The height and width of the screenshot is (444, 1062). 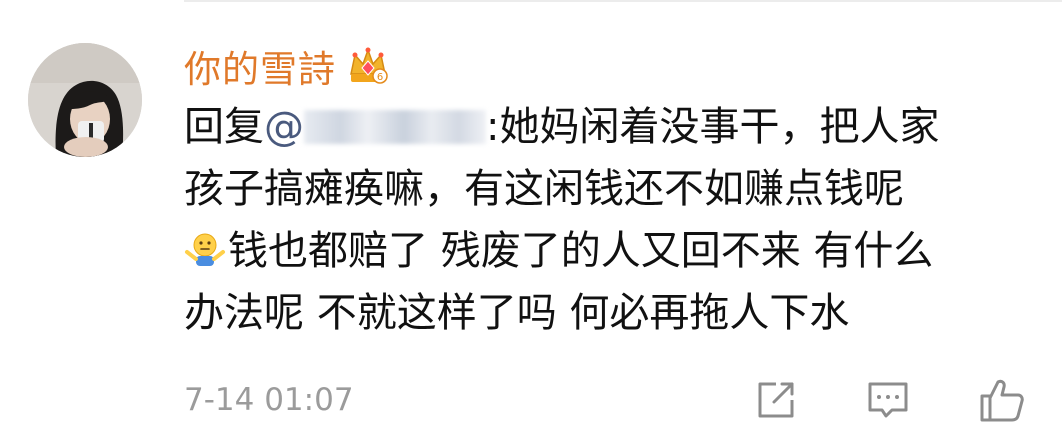 I want to click on divider, so click(x=623, y=1).